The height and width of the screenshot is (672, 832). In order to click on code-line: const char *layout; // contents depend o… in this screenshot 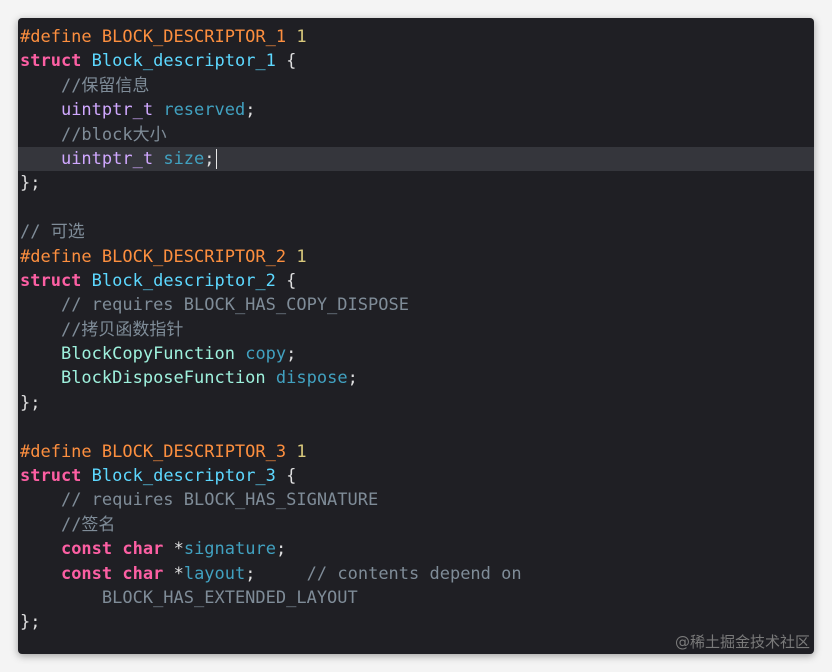, I will do `click(416, 574)`.